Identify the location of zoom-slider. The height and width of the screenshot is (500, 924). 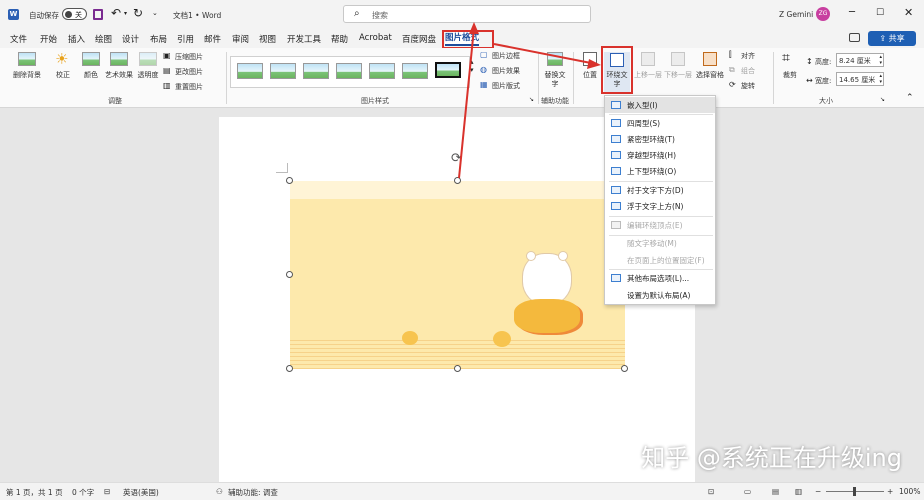
(855, 491).